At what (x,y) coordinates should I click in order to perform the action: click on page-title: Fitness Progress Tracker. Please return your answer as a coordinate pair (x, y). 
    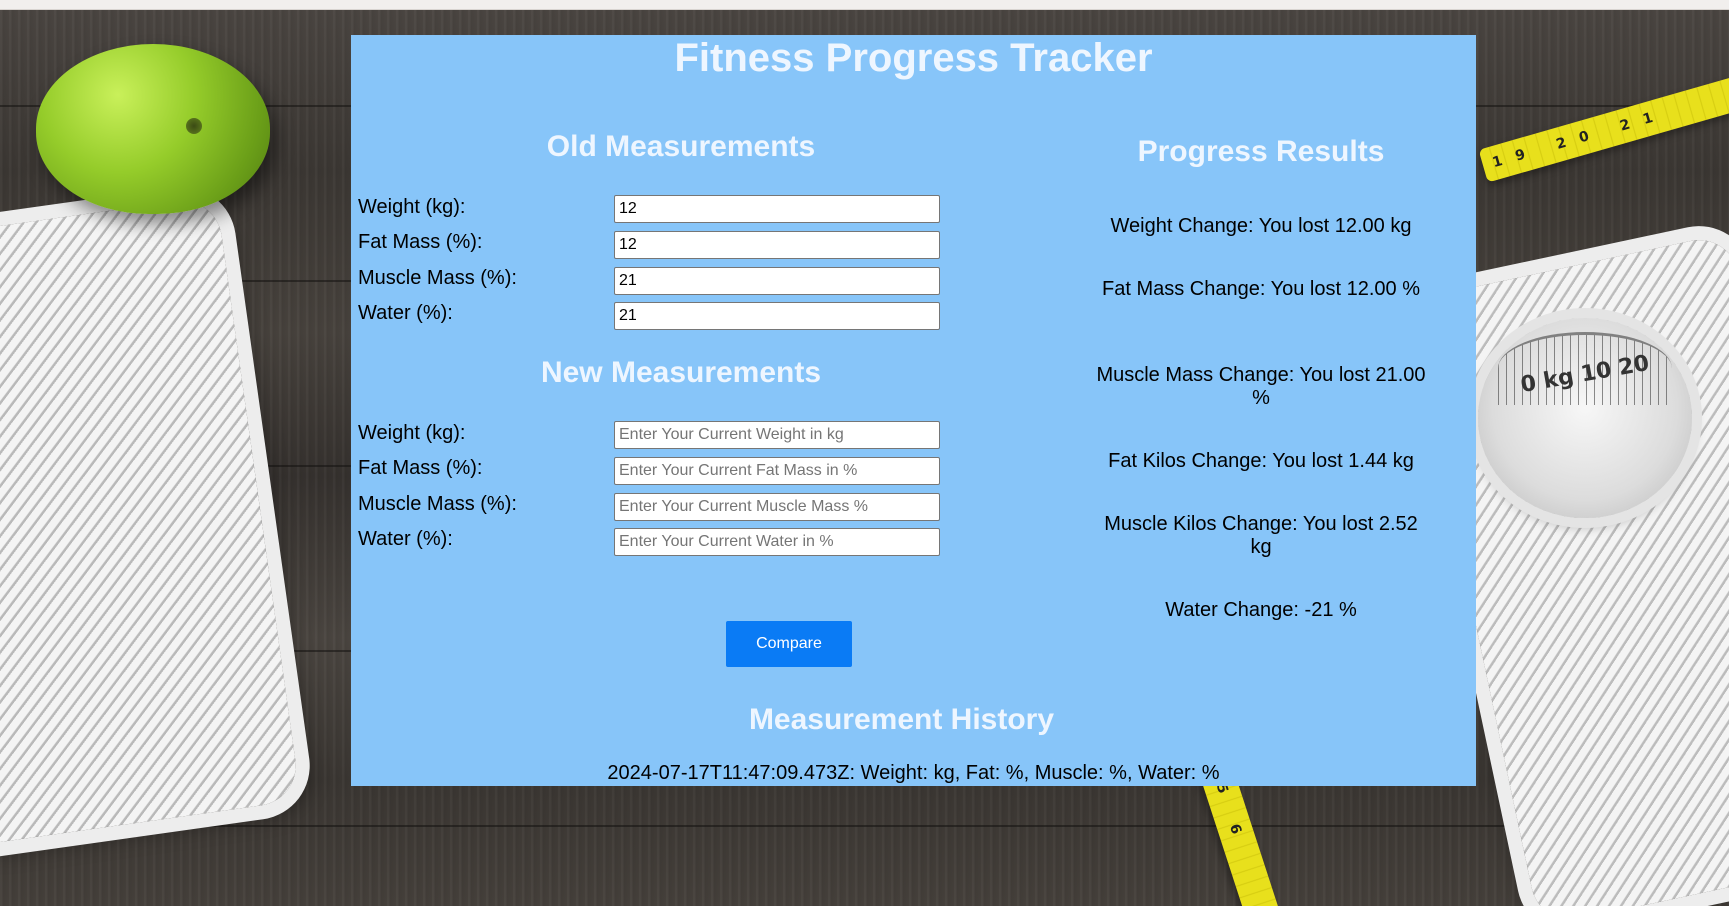
    Looking at the image, I should click on (913, 58).